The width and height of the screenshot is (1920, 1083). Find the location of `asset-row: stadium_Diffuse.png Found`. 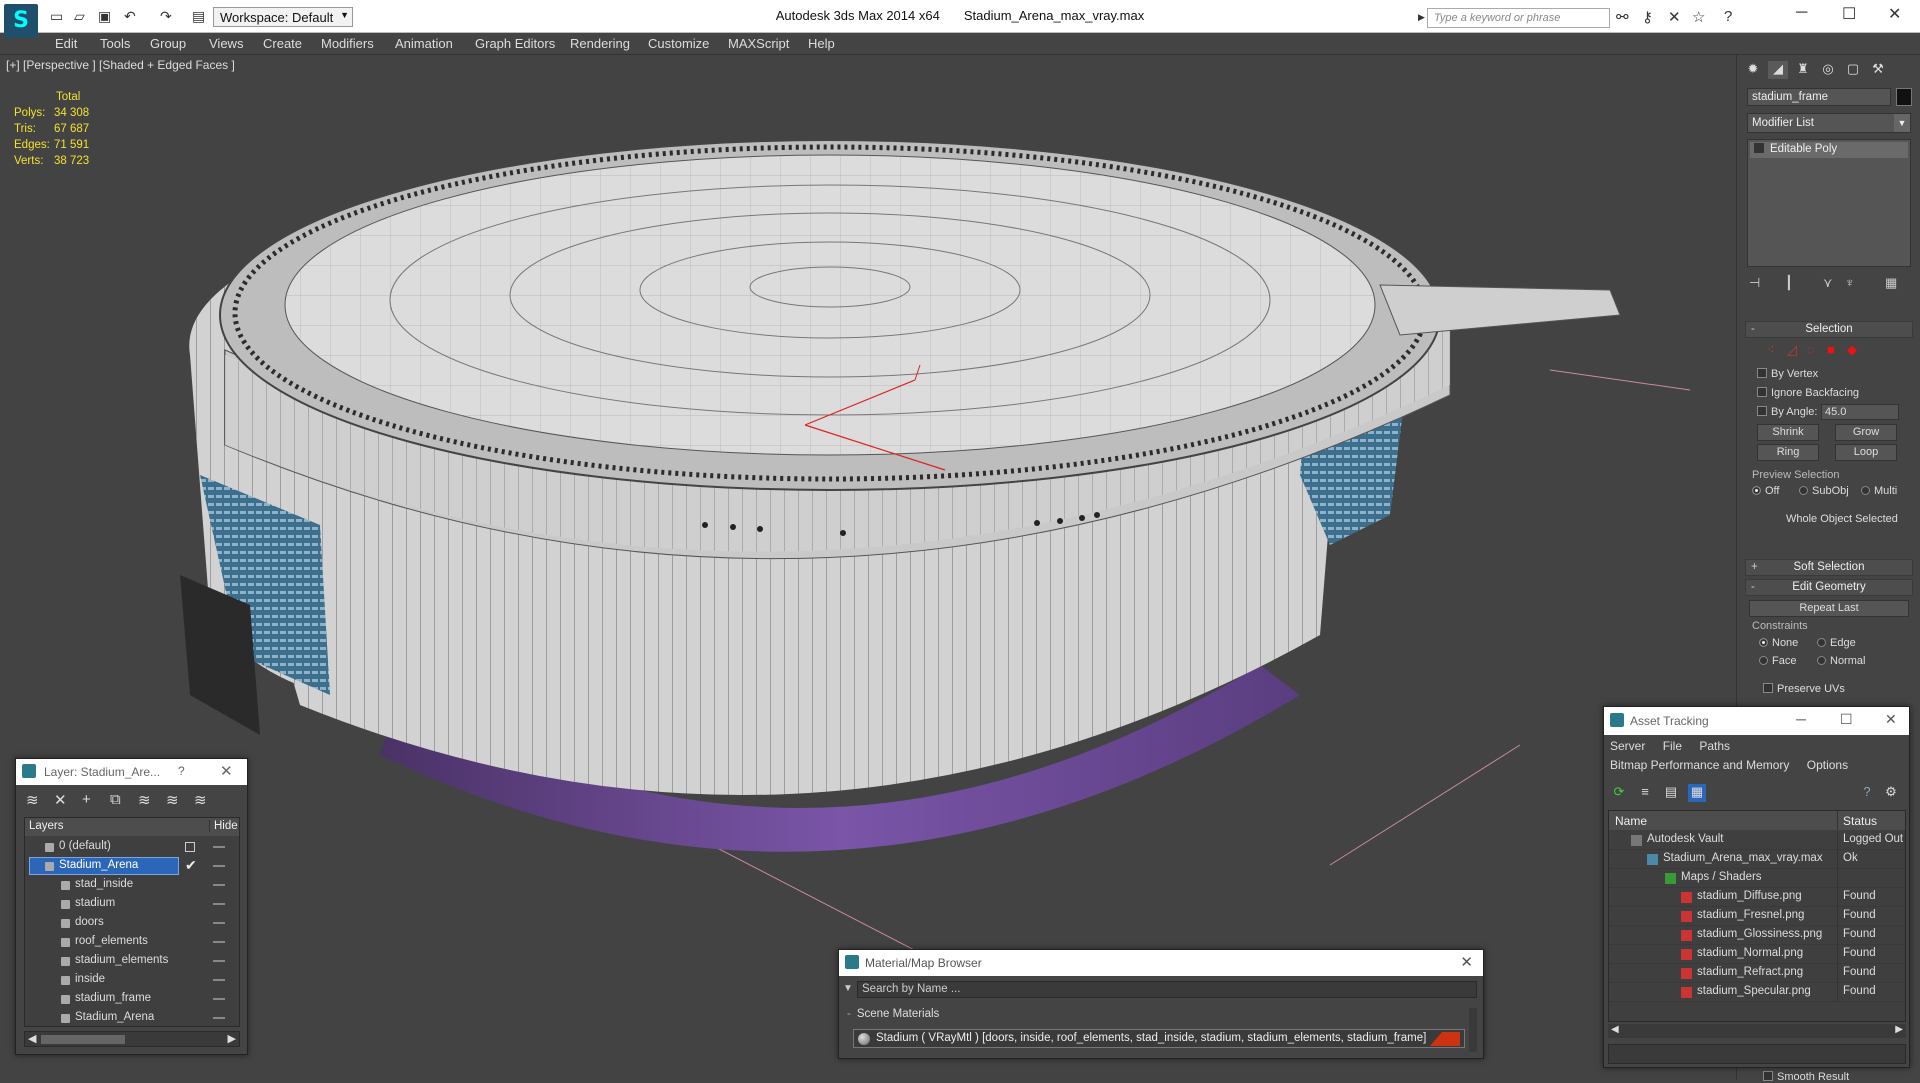

asset-row: stadium_Diffuse.png Found is located at coordinates (1757, 897).